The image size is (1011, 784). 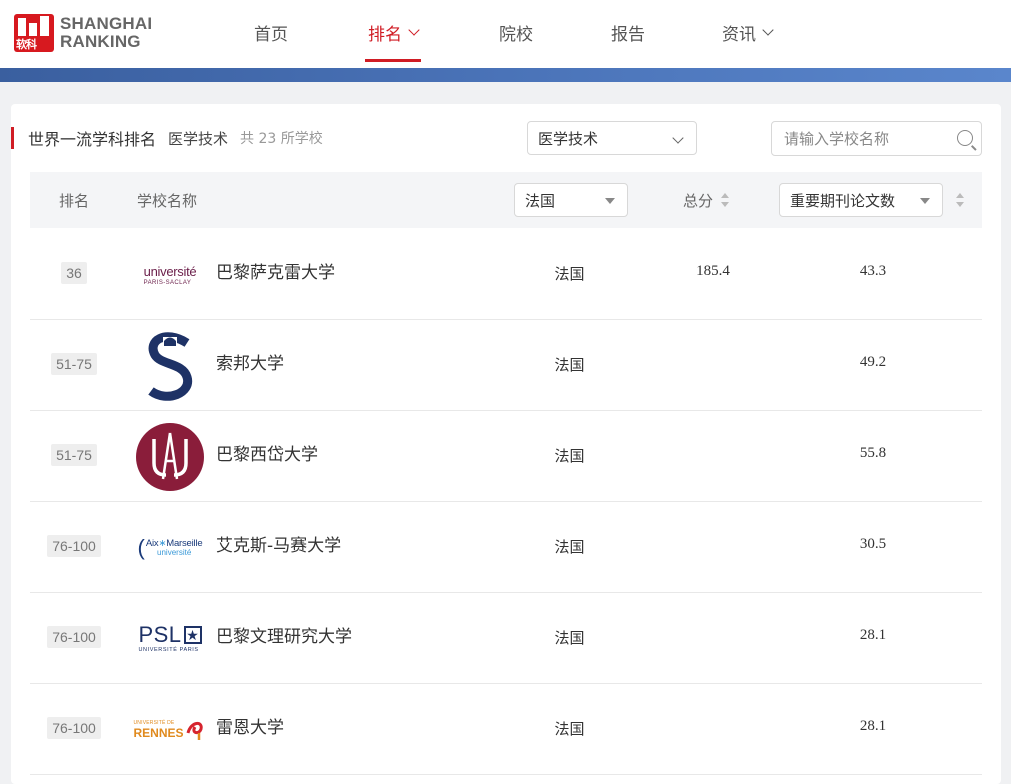 I want to click on logo-cn-text: 软科, so click(x=26, y=44).